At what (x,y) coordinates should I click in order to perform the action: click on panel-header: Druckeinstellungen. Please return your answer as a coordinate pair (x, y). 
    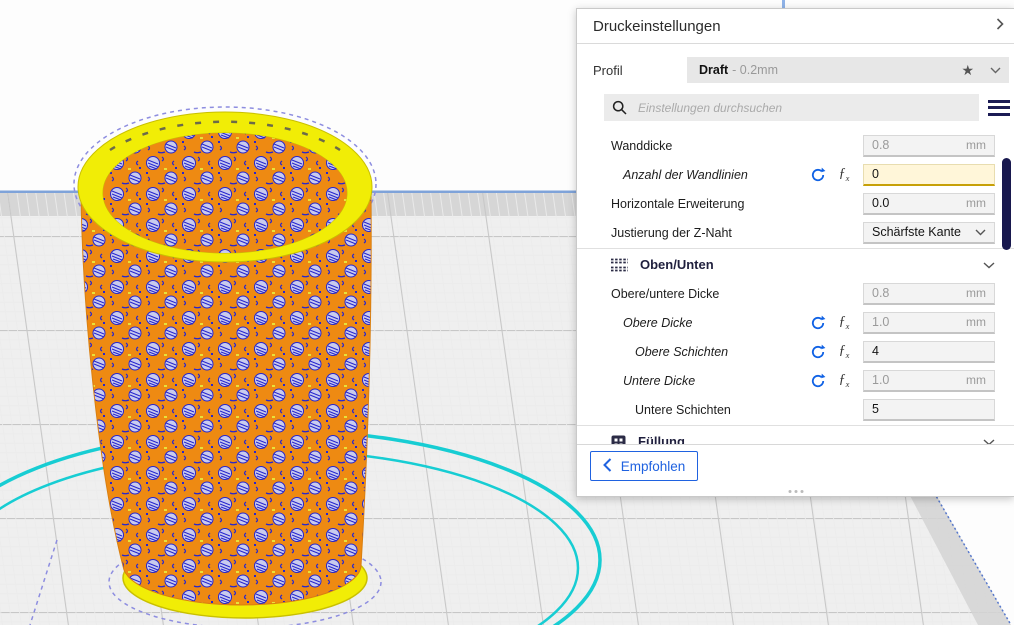
    Looking at the image, I should click on (795, 26).